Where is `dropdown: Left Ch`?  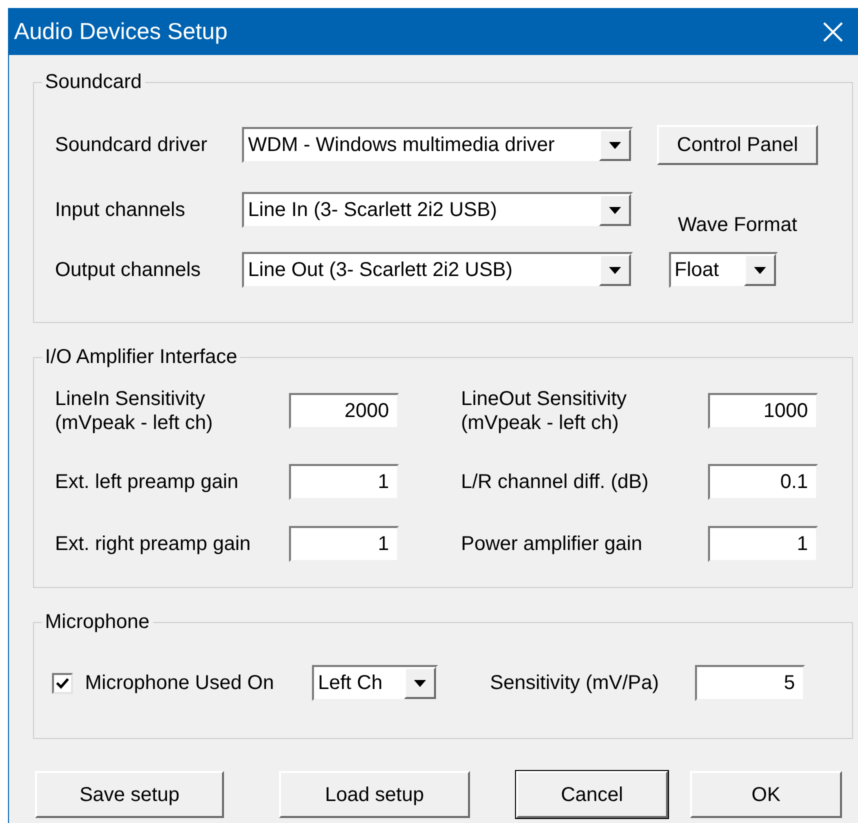 dropdown: Left Ch is located at coordinates (375, 683).